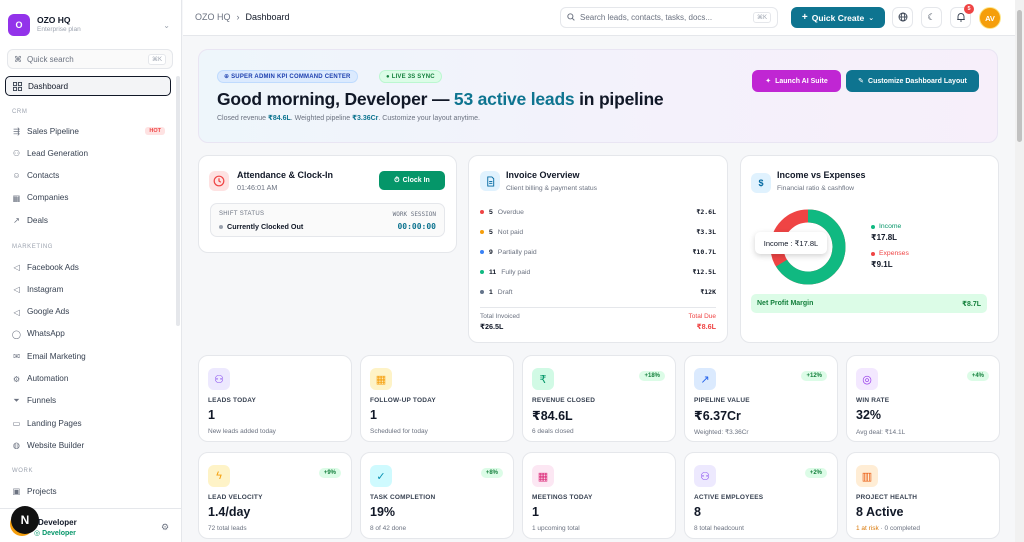  What do you see at coordinates (791, 243) in the screenshot?
I see `chart-tooltip: Income : ₹17.8L` at bounding box center [791, 243].